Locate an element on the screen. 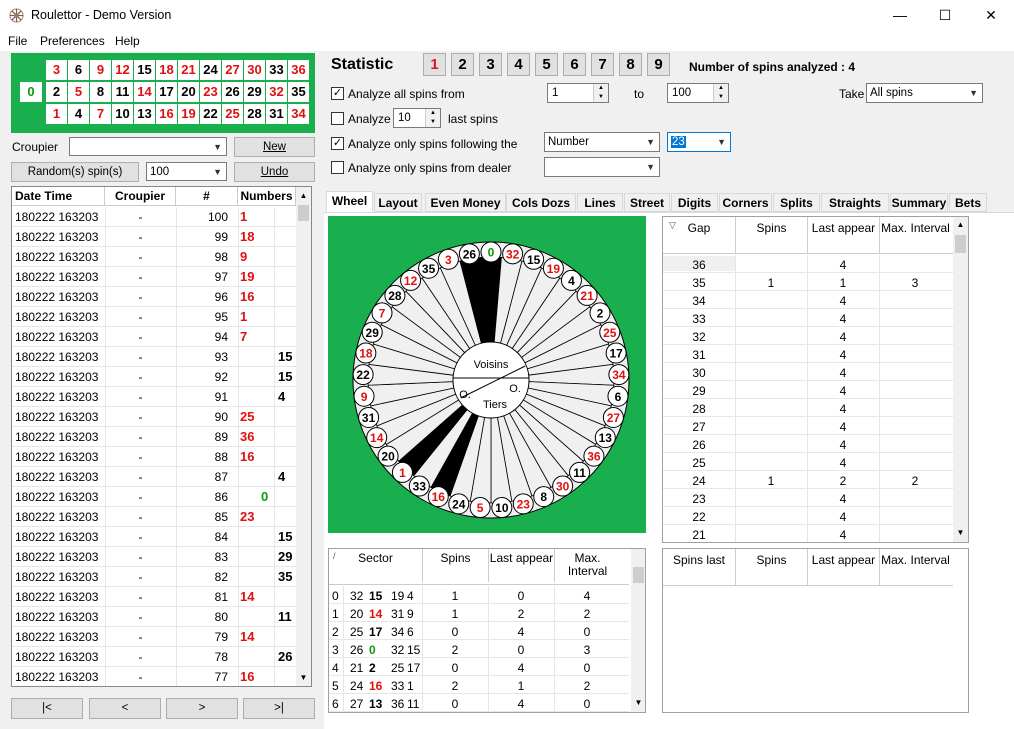  table-row: 25 4 is located at coordinates (808, 462).